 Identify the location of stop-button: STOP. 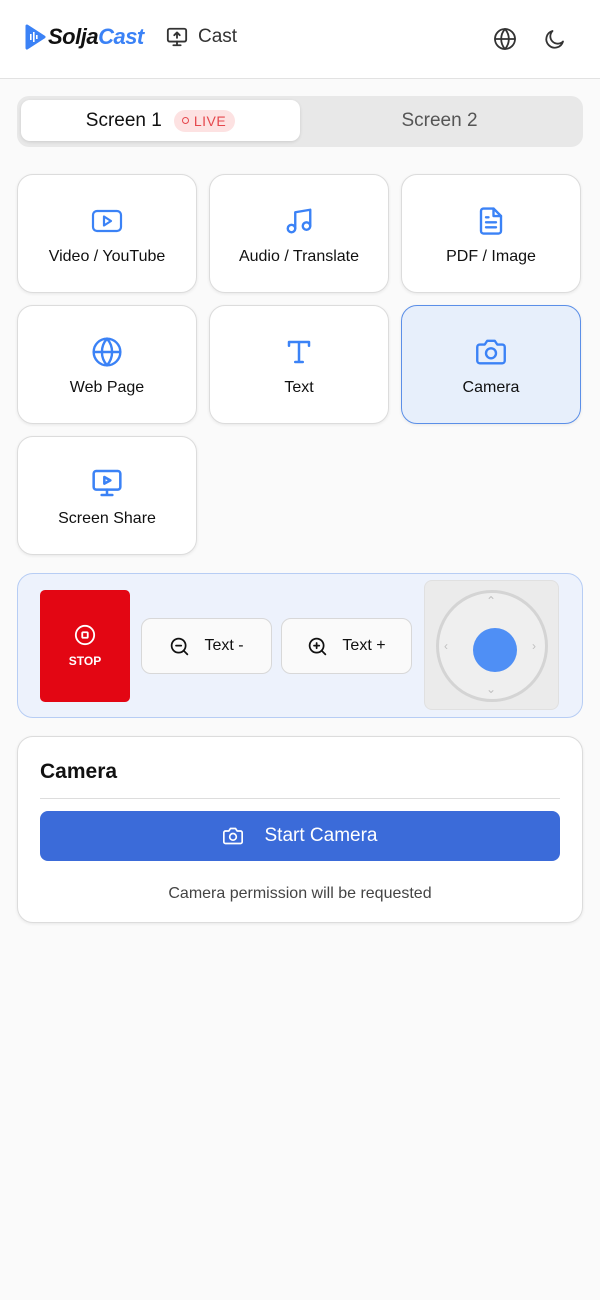
(85, 646).